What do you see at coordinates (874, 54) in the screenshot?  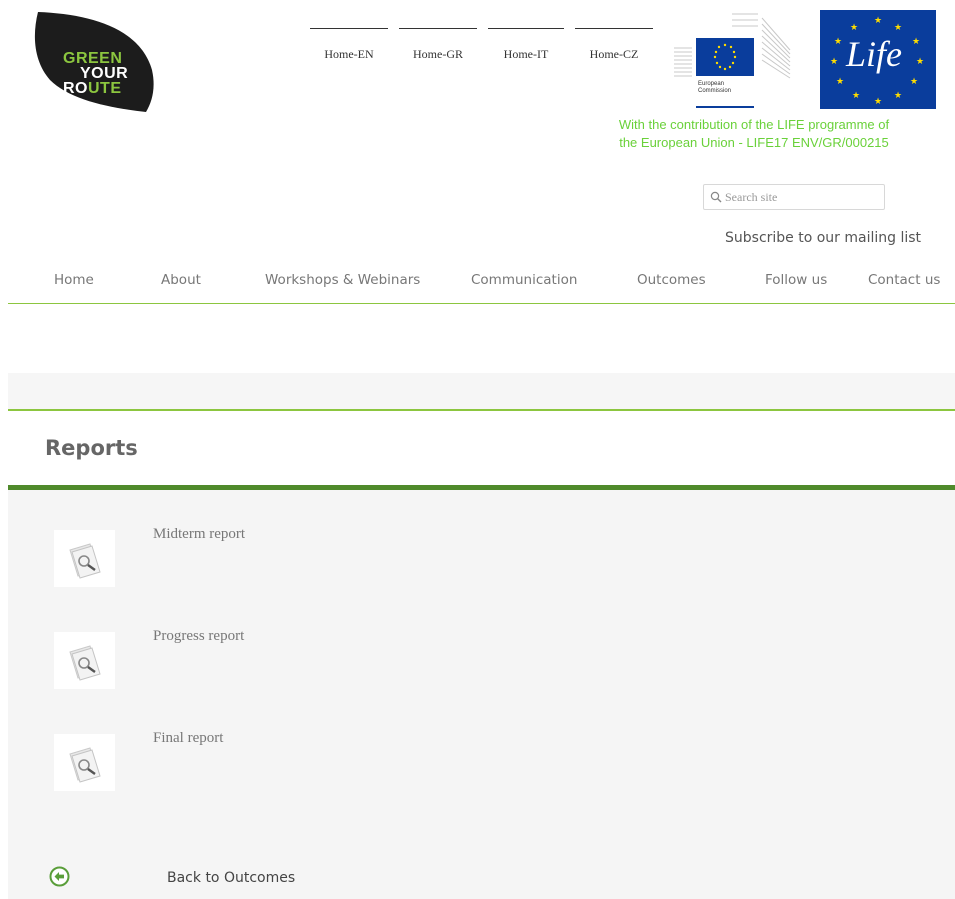 I see `life-text: Life` at bounding box center [874, 54].